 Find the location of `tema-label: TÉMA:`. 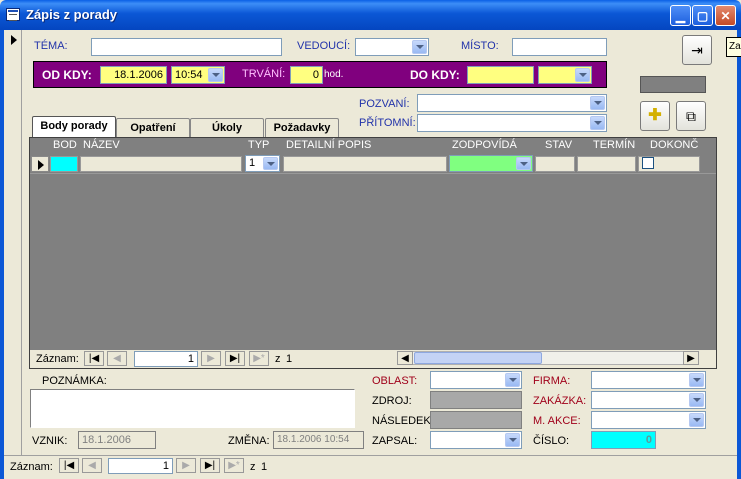

tema-label: TÉMA: is located at coordinates (51, 46).